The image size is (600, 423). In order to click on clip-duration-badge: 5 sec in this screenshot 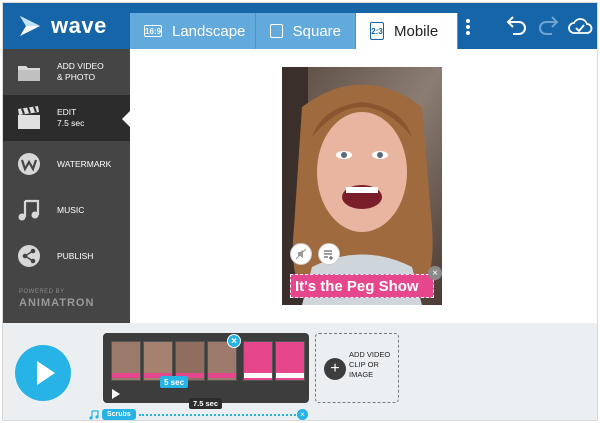, I will do `click(174, 382)`.